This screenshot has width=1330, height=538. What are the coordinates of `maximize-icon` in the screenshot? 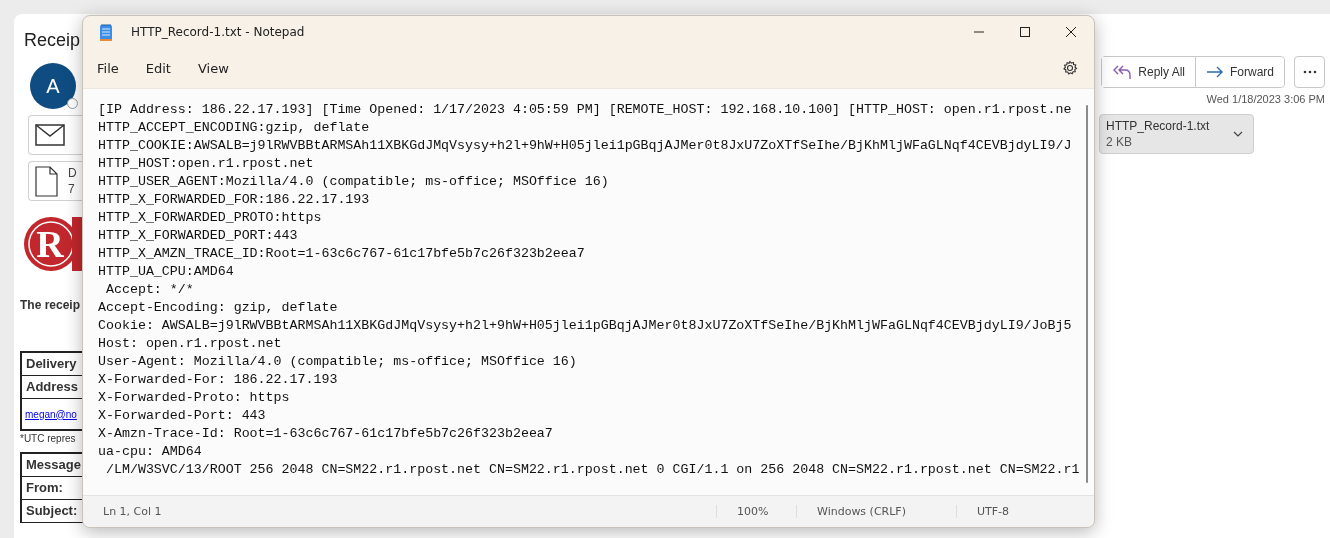 It's located at (1025, 32).